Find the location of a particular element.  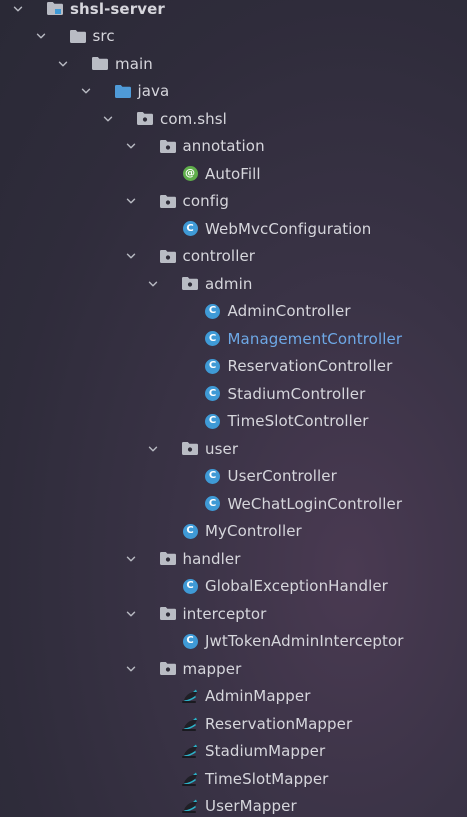

tree-item-label: interceptor is located at coordinates (224, 613).